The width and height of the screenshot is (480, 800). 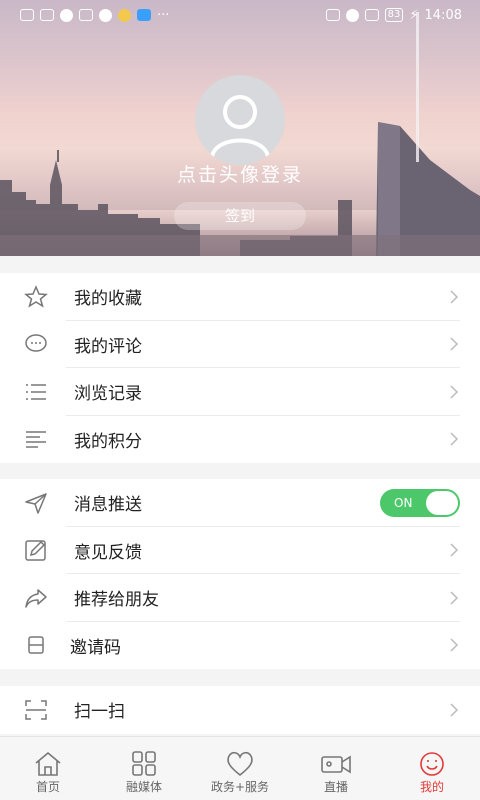 What do you see at coordinates (47, 787) in the screenshot?
I see `tab-label: 首页` at bounding box center [47, 787].